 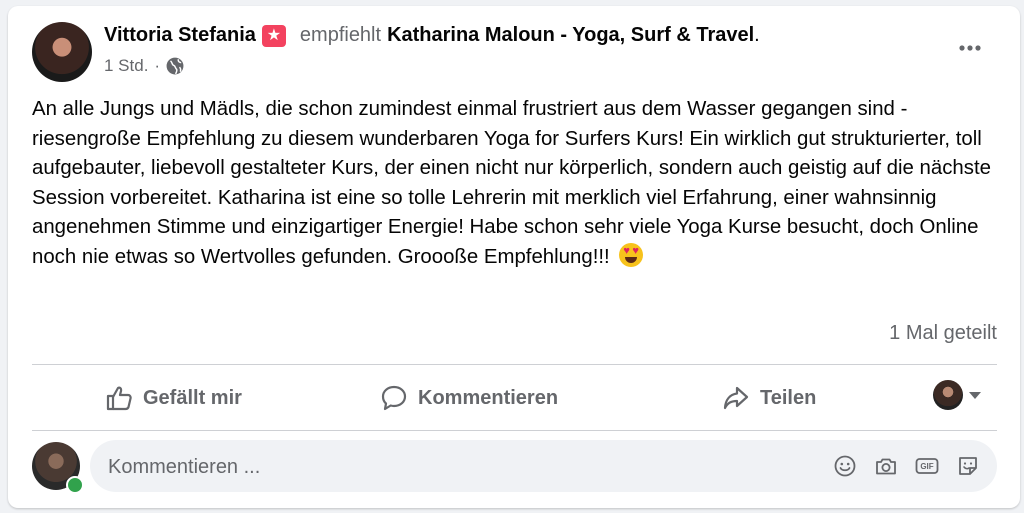 What do you see at coordinates (458, 467) in the screenshot?
I see `comment-input` at bounding box center [458, 467].